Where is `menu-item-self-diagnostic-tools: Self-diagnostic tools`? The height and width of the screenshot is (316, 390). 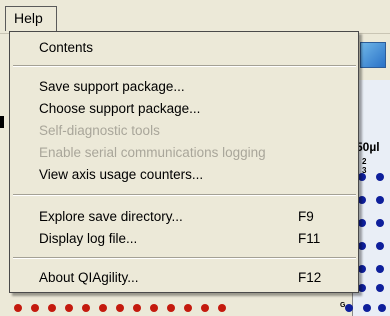 menu-item-self-diagnostic-tools: Self-diagnostic tools is located at coordinates (184, 131).